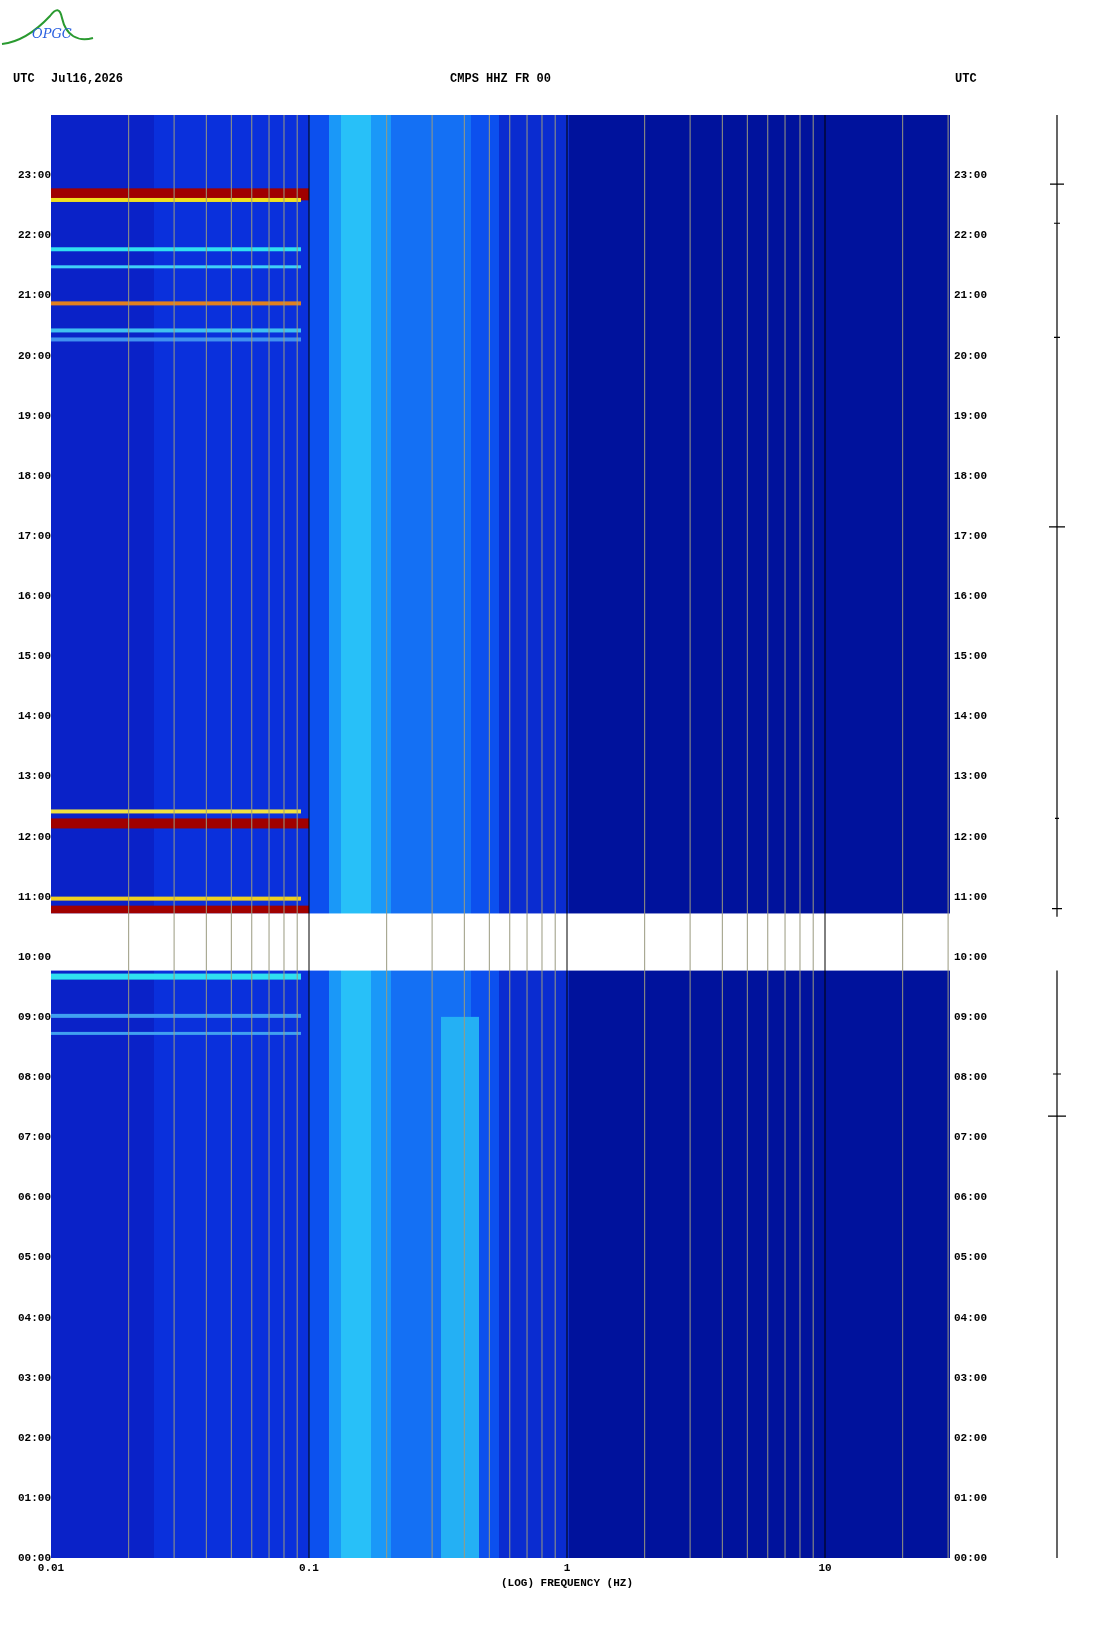 This screenshot has width=1102, height=1634. I want to click on logo: OPGC, so click(47, 26).